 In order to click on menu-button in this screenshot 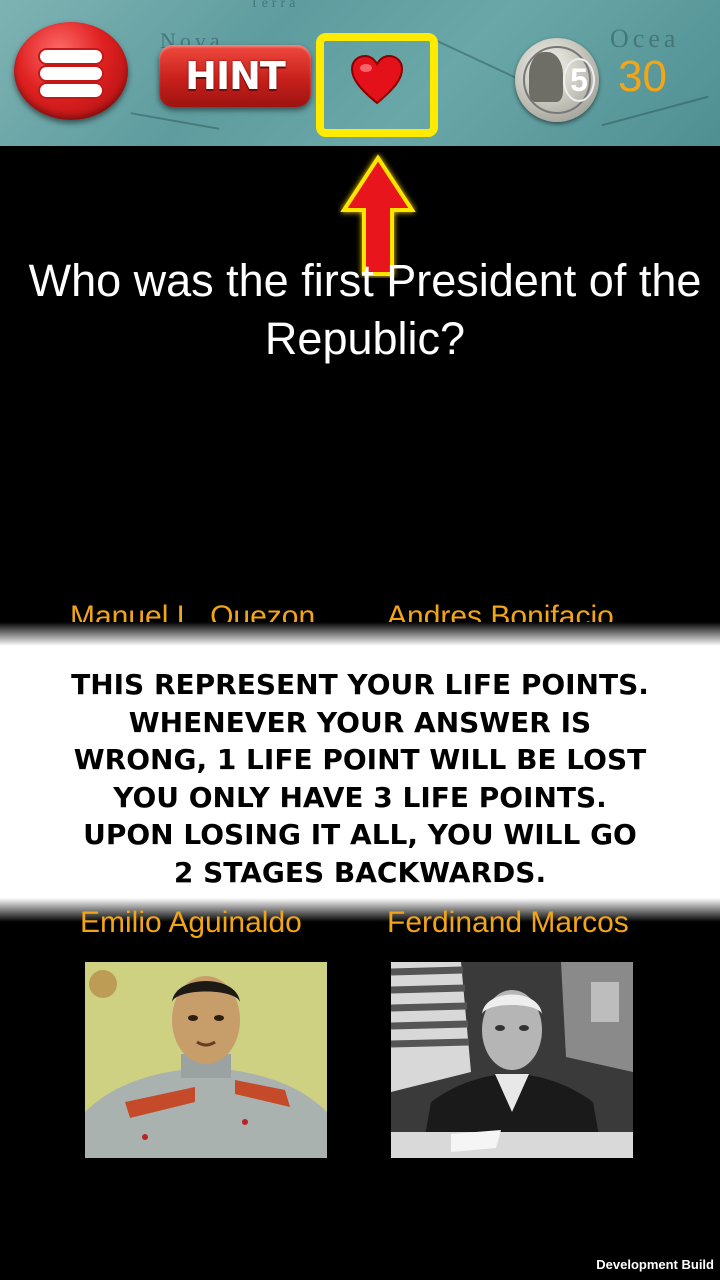, I will do `click(71, 71)`.